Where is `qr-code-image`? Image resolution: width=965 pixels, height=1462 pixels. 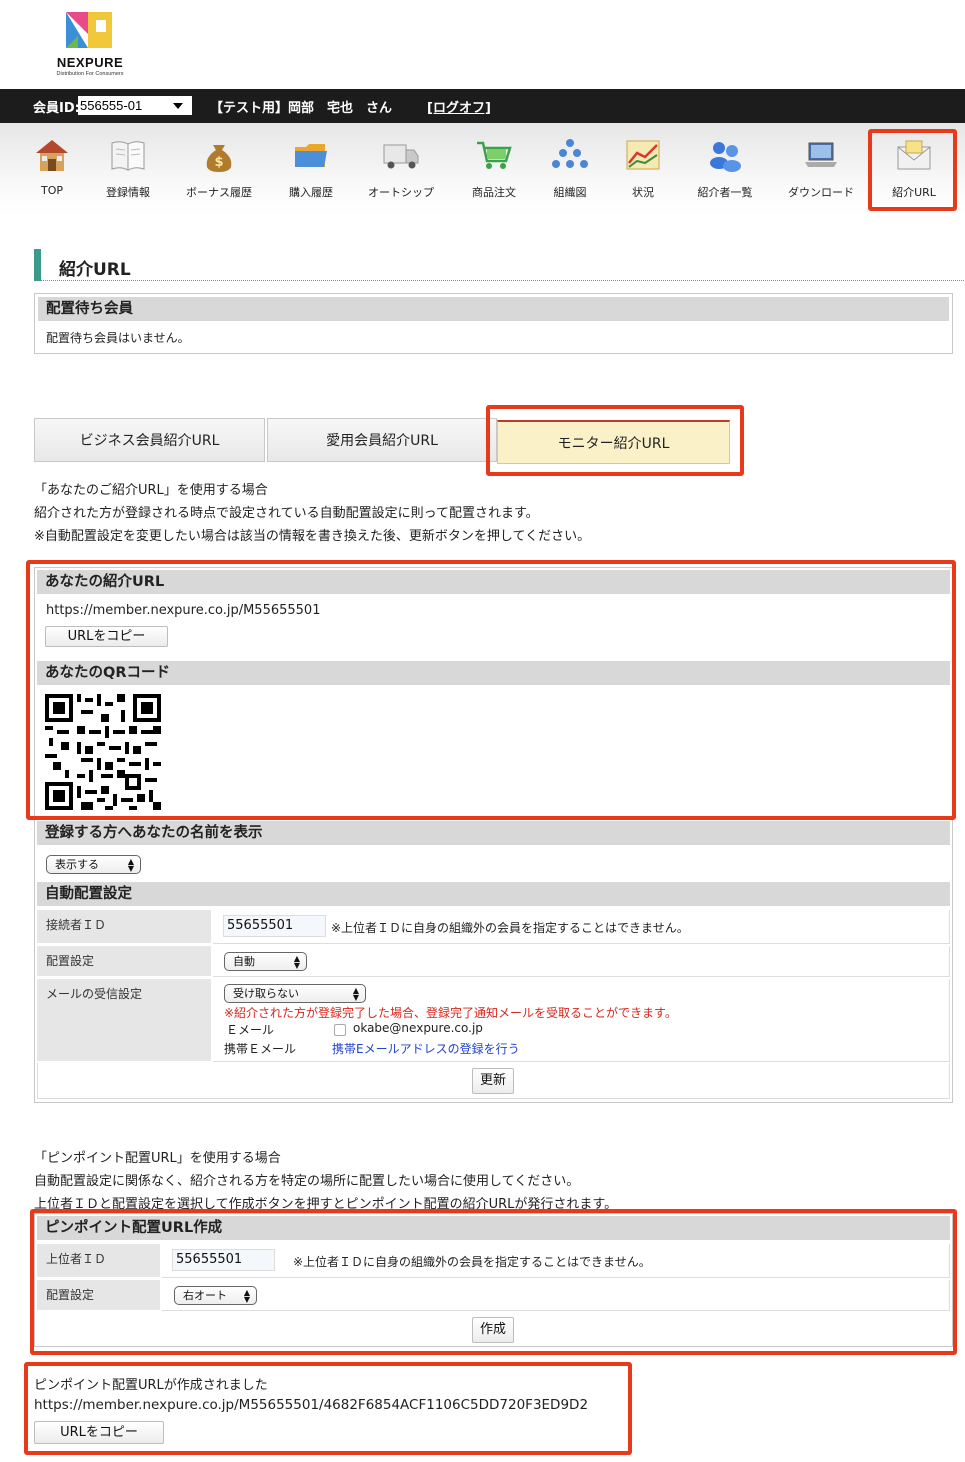 qr-code-image is located at coordinates (103, 752).